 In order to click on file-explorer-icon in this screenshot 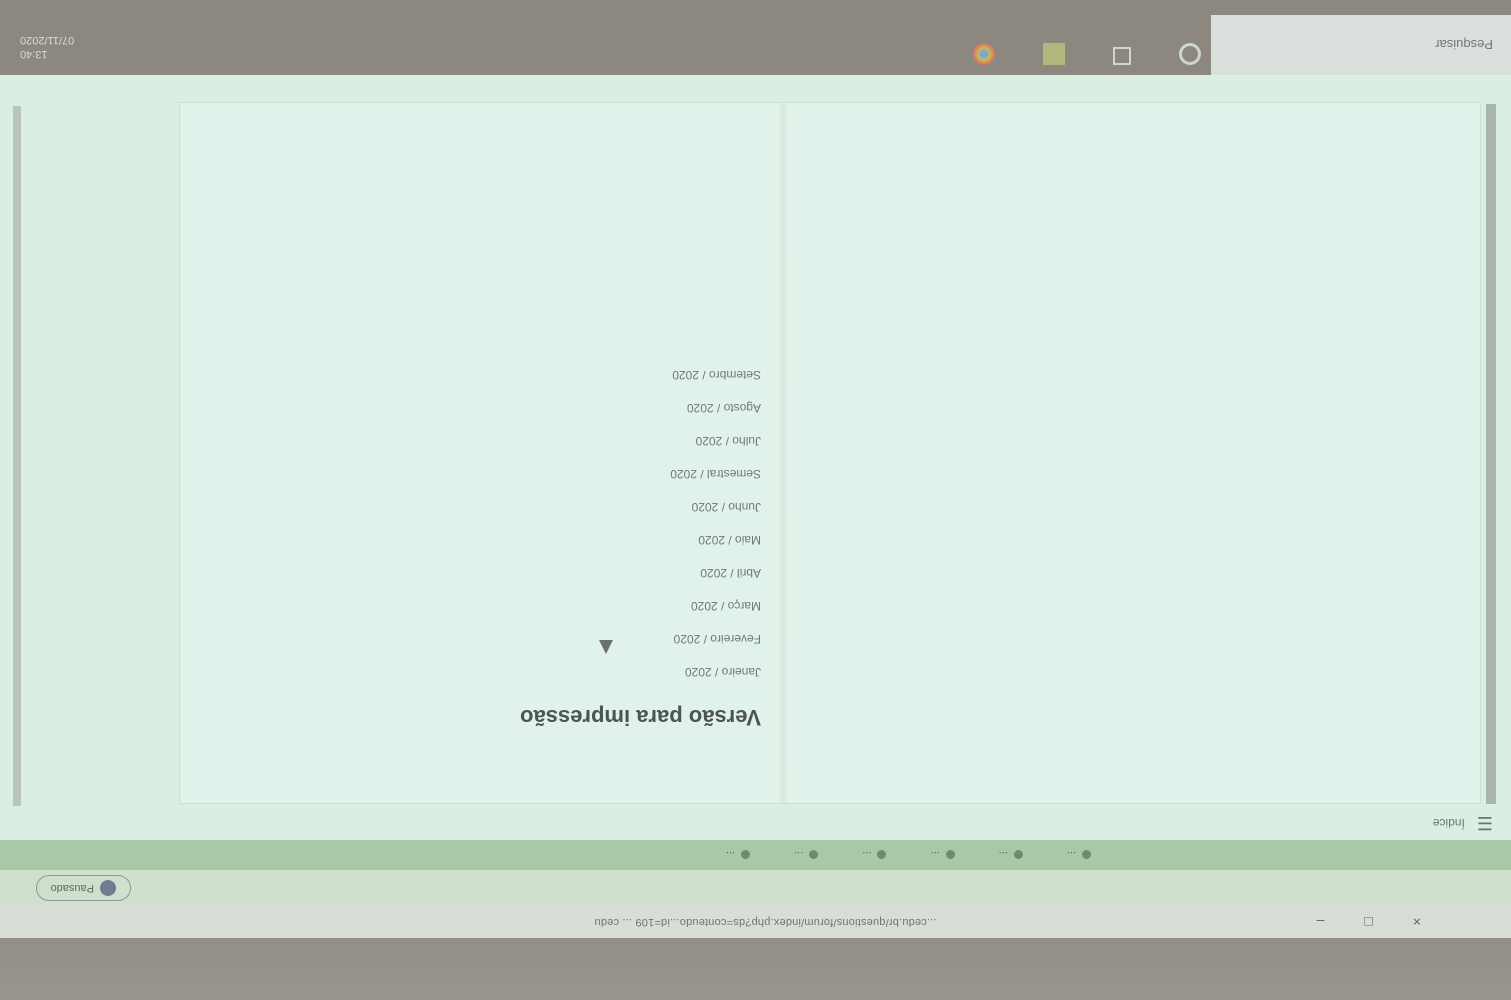, I will do `click(1054, 54)`.